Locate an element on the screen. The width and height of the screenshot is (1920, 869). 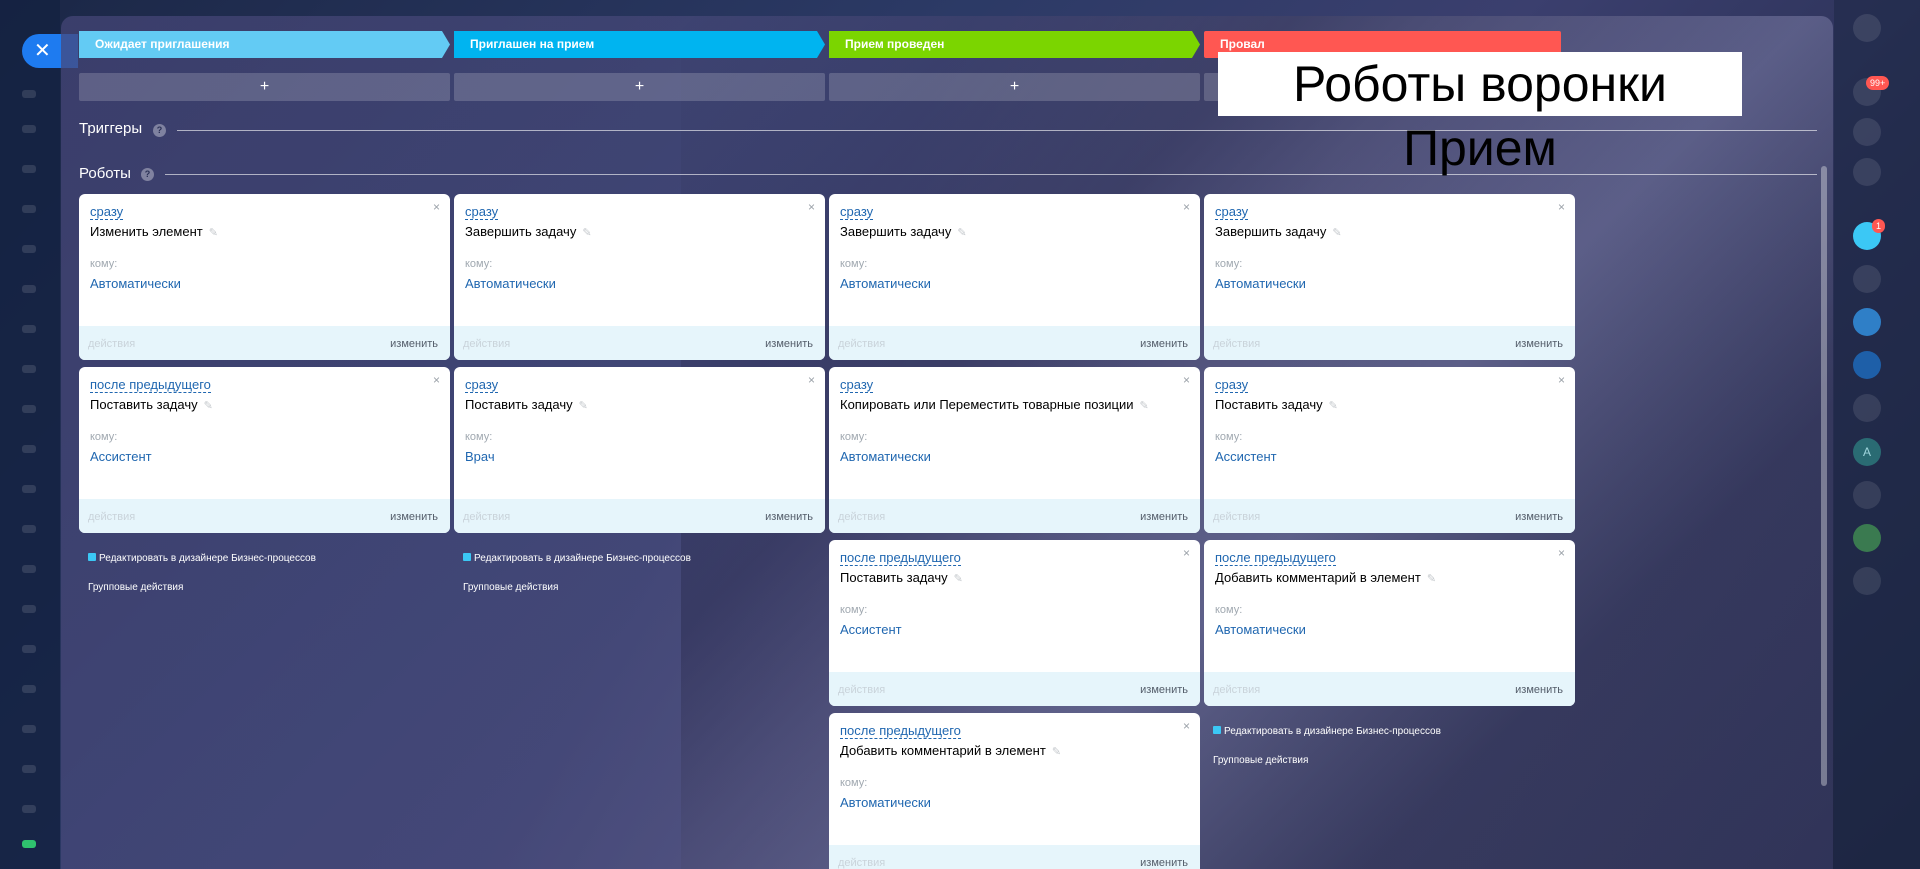
avatar-icon is located at coordinates (1867, 279).